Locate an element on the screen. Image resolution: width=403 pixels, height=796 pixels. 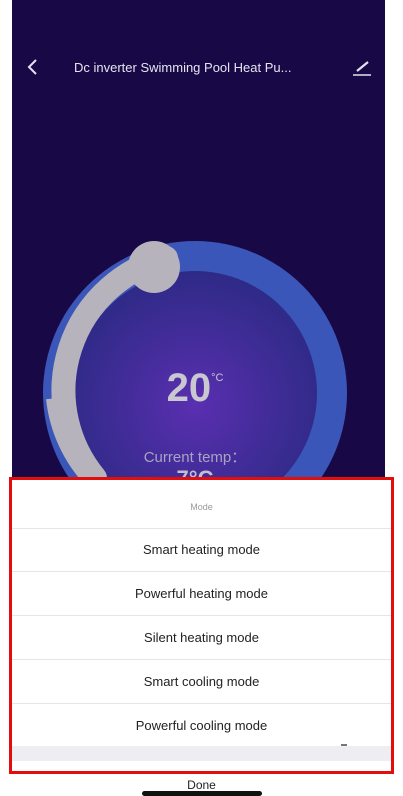
mode-option-silent-heating: Silent heating mode is located at coordinates (201, 638).